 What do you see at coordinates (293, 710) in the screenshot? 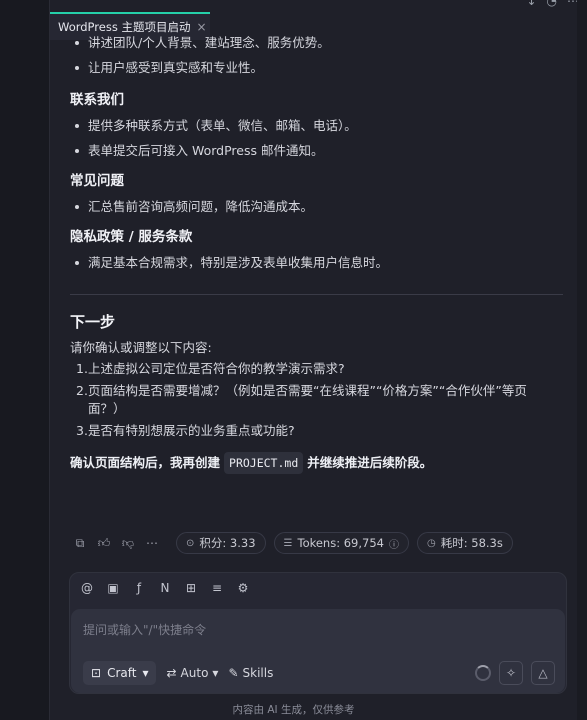
I see `ai-disclaimer: 内容由 AI 生成，仅供参考` at bounding box center [293, 710].